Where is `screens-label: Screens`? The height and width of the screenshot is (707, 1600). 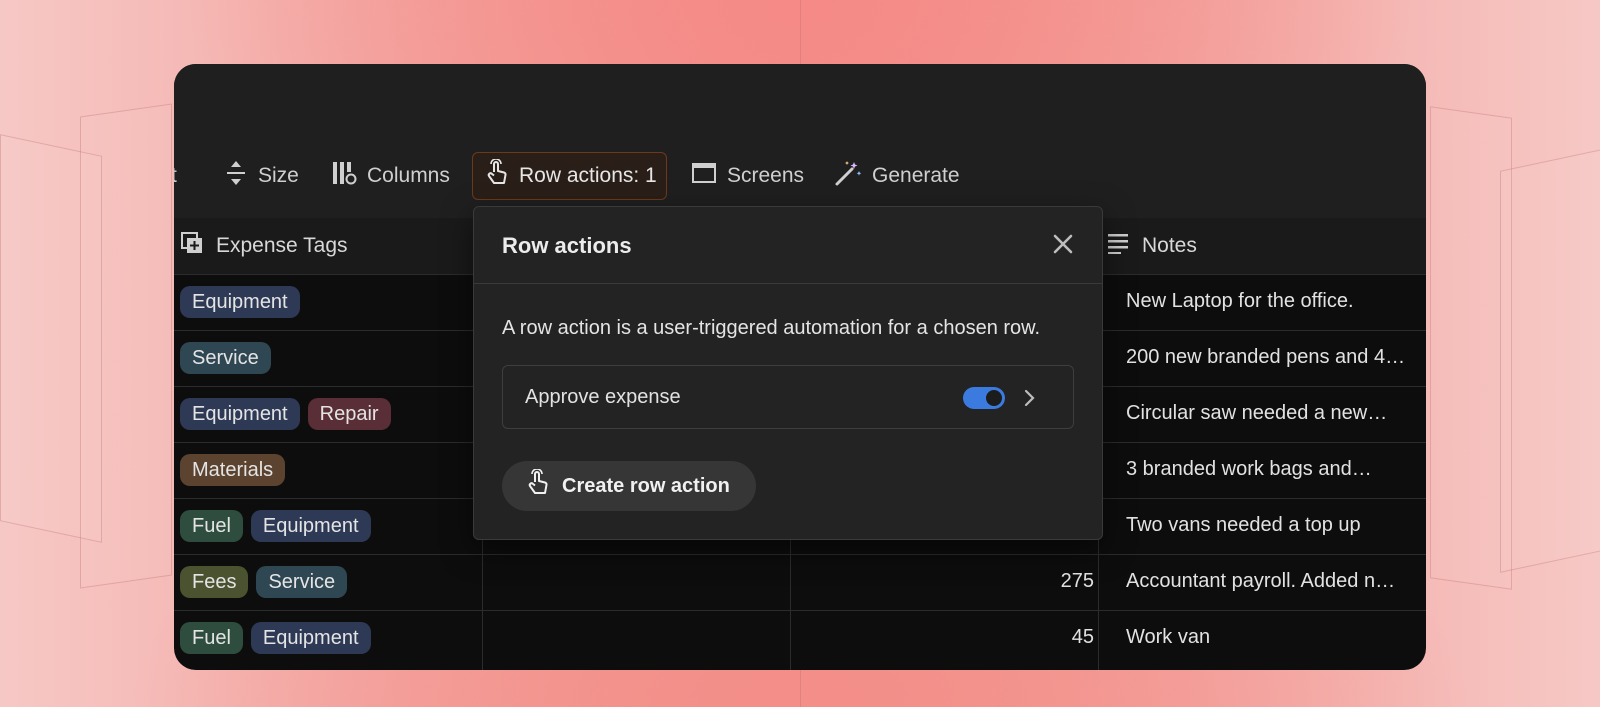
screens-label: Screens is located at coordinates (766, 175).